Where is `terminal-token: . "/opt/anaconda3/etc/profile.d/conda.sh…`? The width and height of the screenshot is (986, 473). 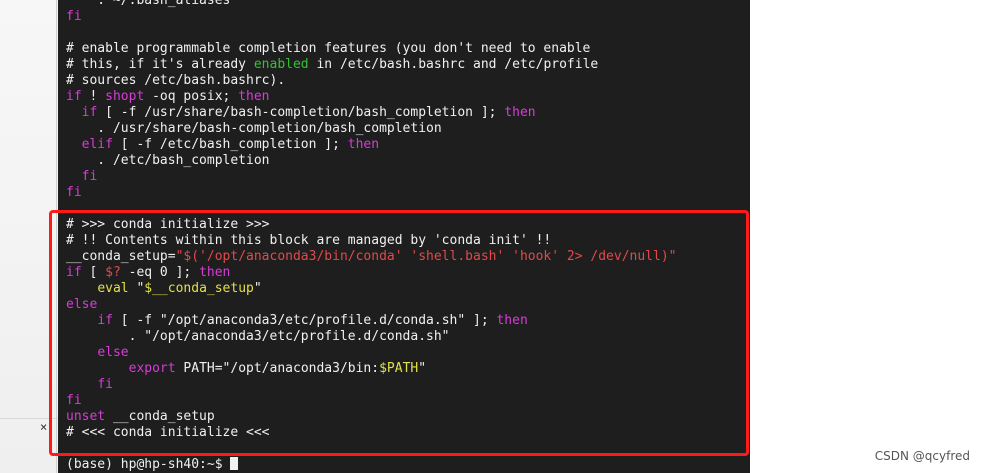
terminal-token: . "/opt/anaconda3/etc/profile.d/conda.sh… is located at coordinates (258, 336).